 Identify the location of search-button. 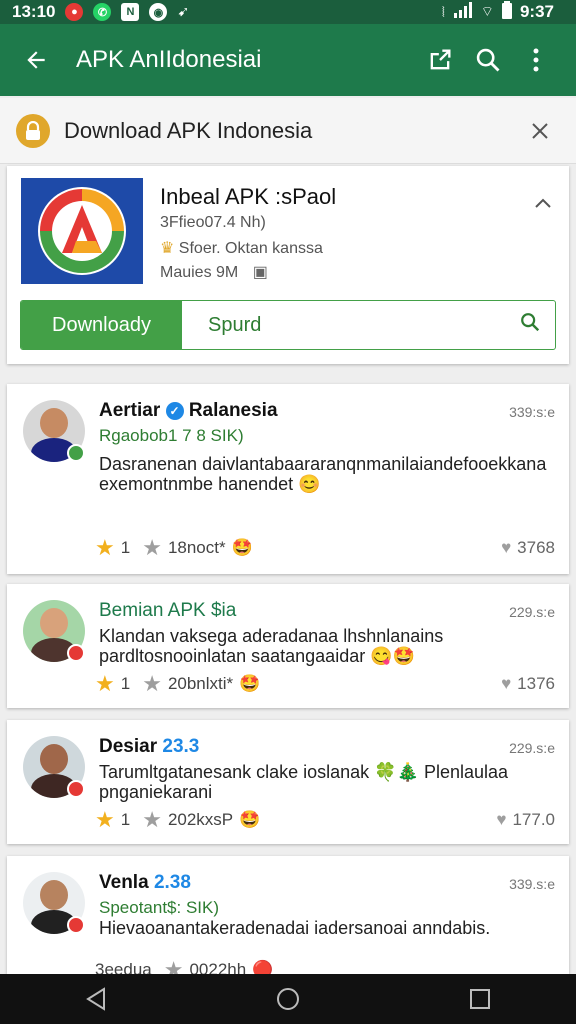
(488, 60).